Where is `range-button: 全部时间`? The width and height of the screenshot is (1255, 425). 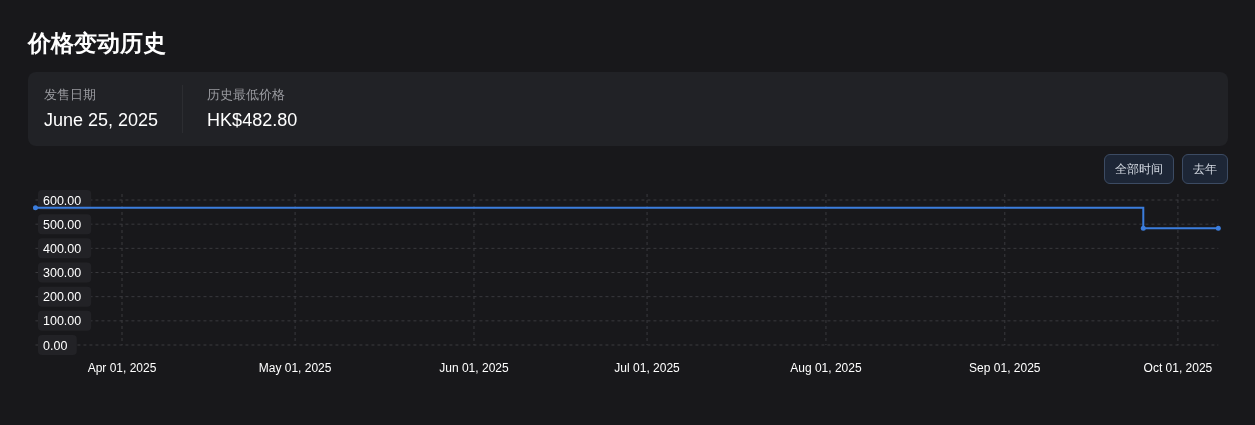
range-button: 全部时间 is located at coordinates (1139, 169).